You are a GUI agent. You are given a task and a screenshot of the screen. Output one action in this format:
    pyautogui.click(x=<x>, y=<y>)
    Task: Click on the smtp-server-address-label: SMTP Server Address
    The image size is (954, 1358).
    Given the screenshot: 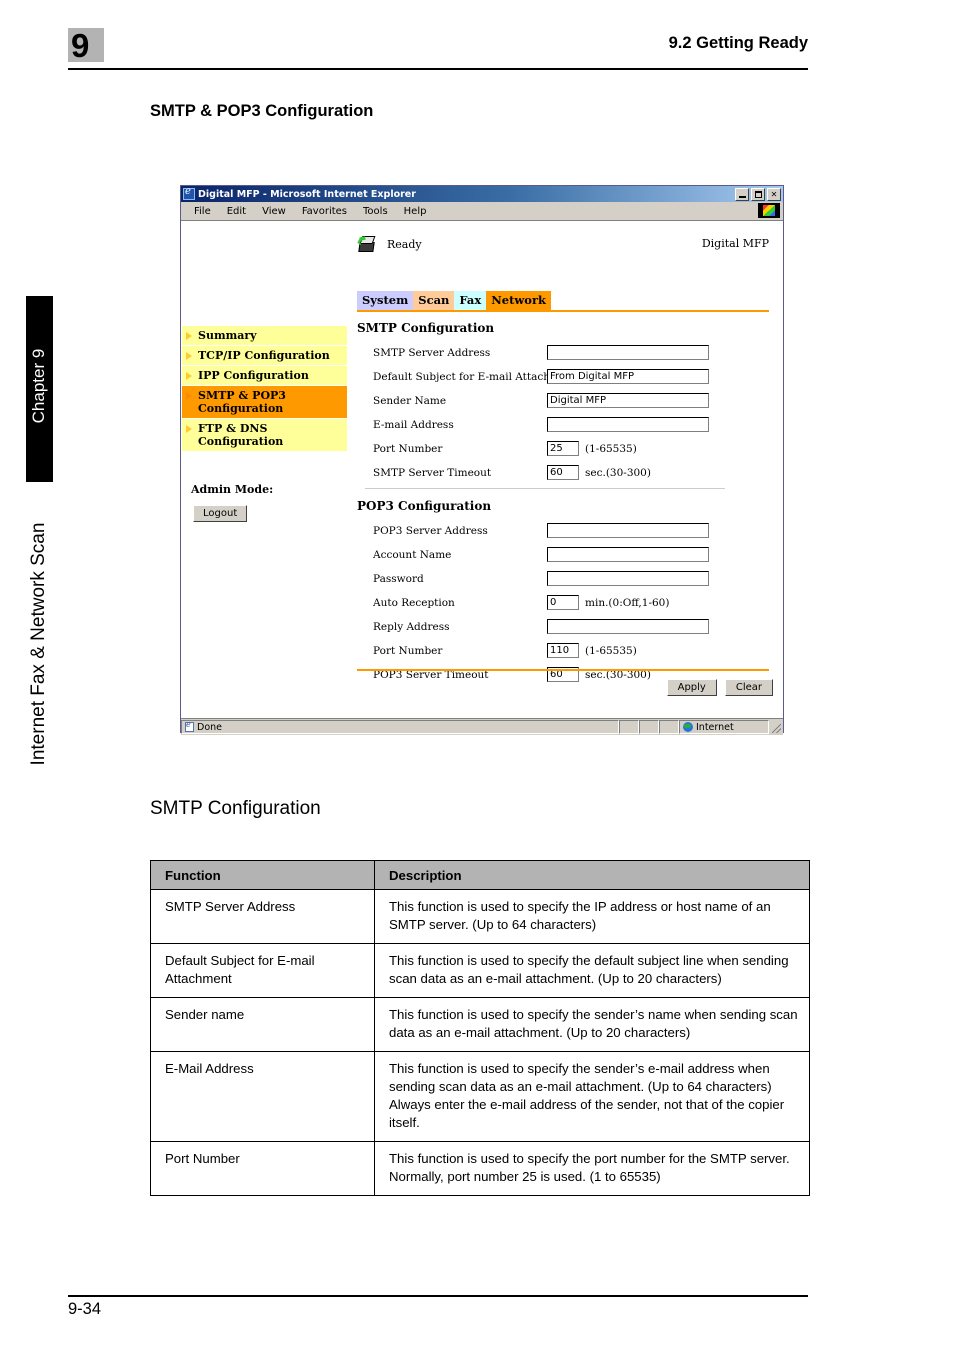 What is the action you would take?
    pyautogui.click(x=432, y=352)
    